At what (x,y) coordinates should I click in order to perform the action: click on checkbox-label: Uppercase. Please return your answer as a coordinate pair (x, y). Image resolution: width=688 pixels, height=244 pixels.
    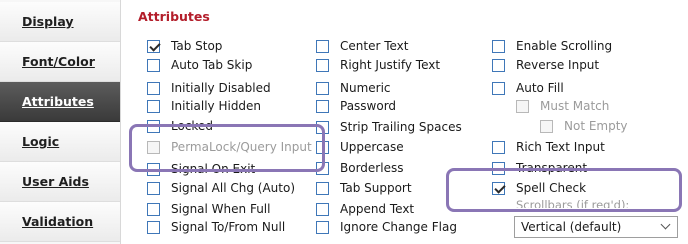
    Looking at the image, I should click on (372, 147).